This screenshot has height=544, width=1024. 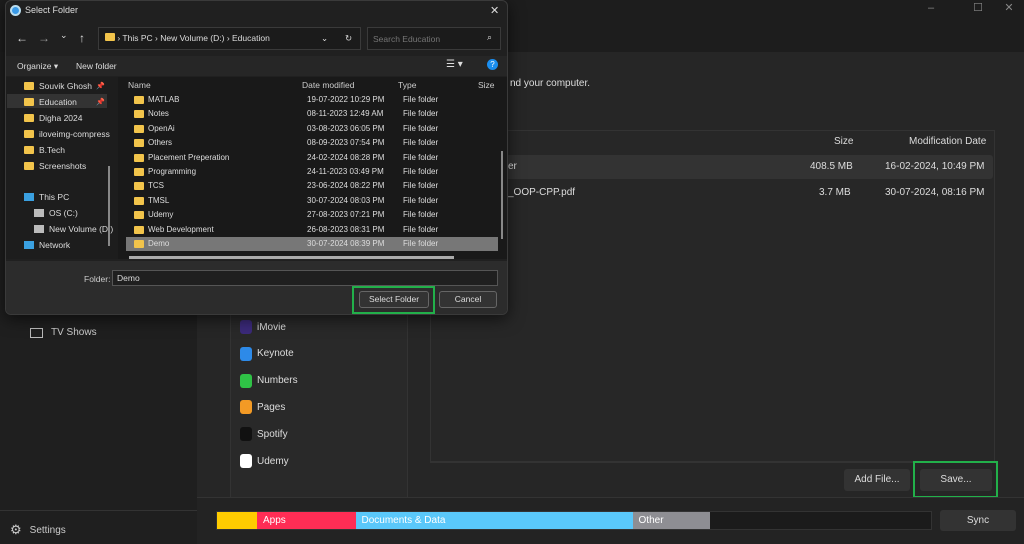 I want to click on col-name: Name, so click(x=139, y=85).